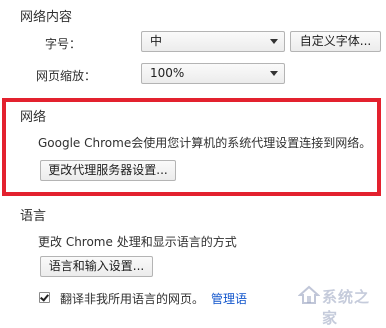 Image resolution: width=386 pixels, height=328 pixels. I want to click on languages-title: 语言, so click(33, 216).